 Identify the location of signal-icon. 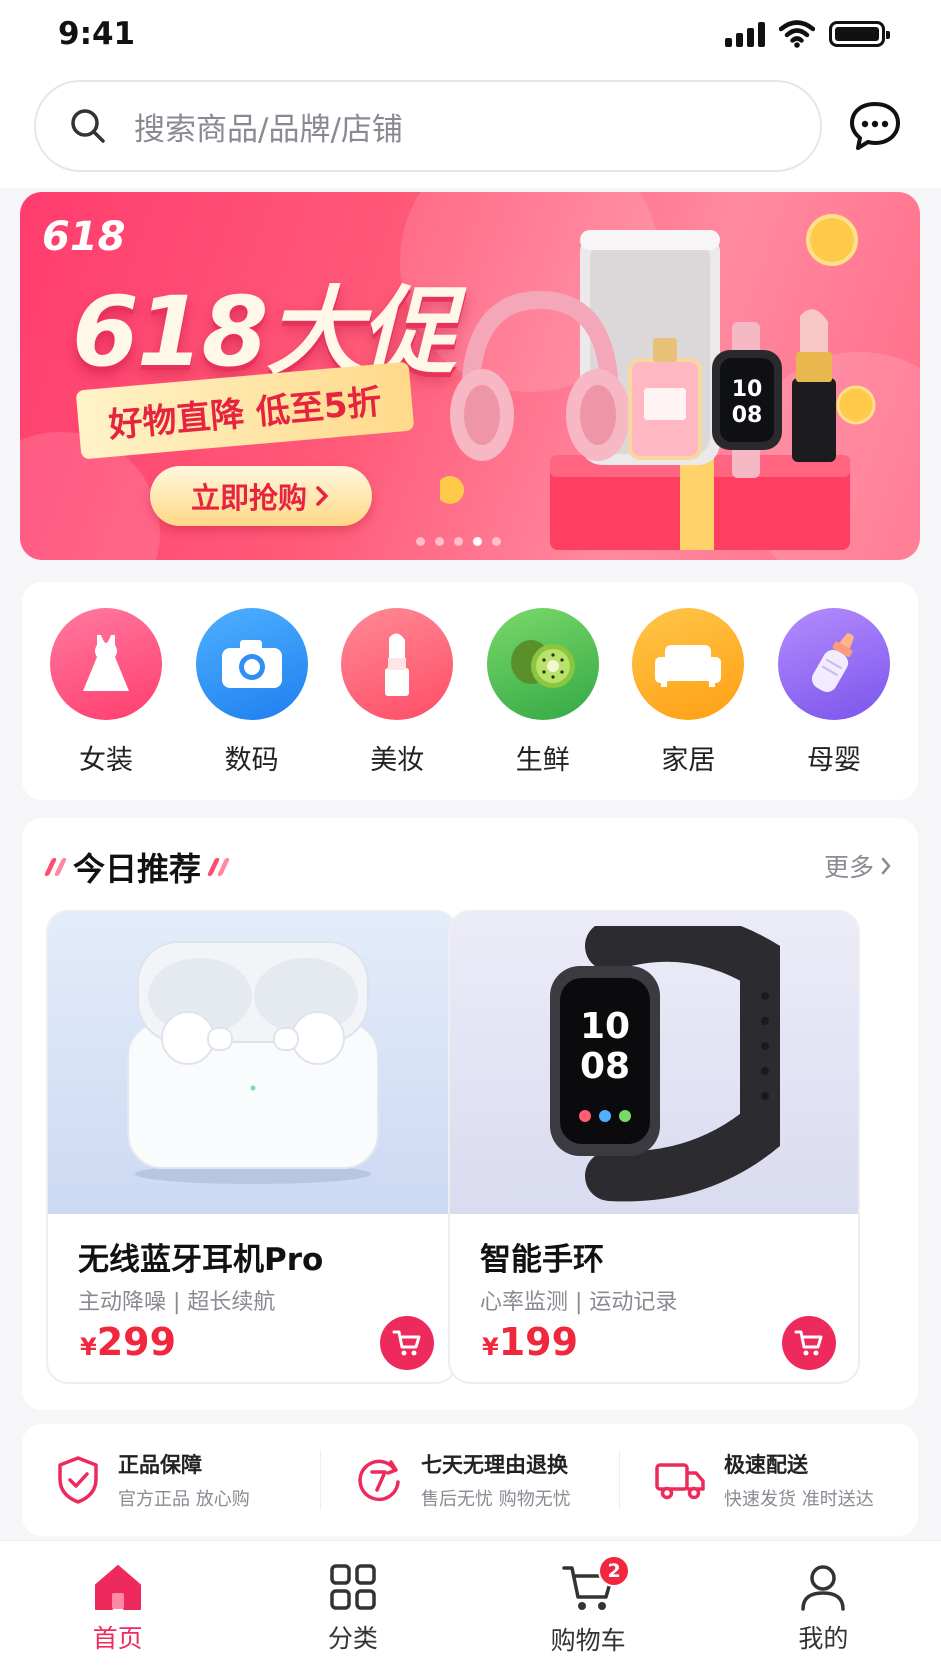
(745, 34).